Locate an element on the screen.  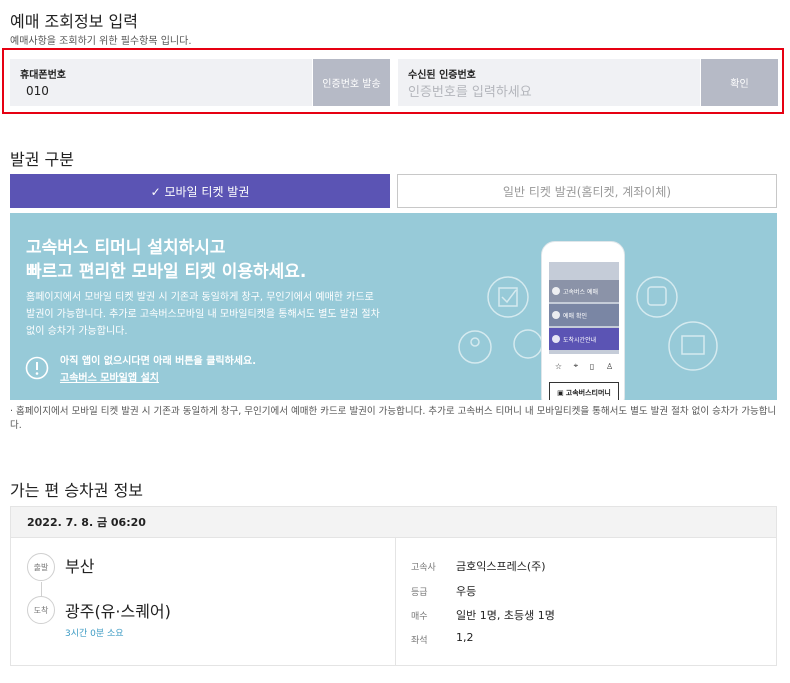
reservation-lookup-subtitle: 예매사항을 조회하기 위한 필수항목 입니다. is located at coordinates (101, 41).